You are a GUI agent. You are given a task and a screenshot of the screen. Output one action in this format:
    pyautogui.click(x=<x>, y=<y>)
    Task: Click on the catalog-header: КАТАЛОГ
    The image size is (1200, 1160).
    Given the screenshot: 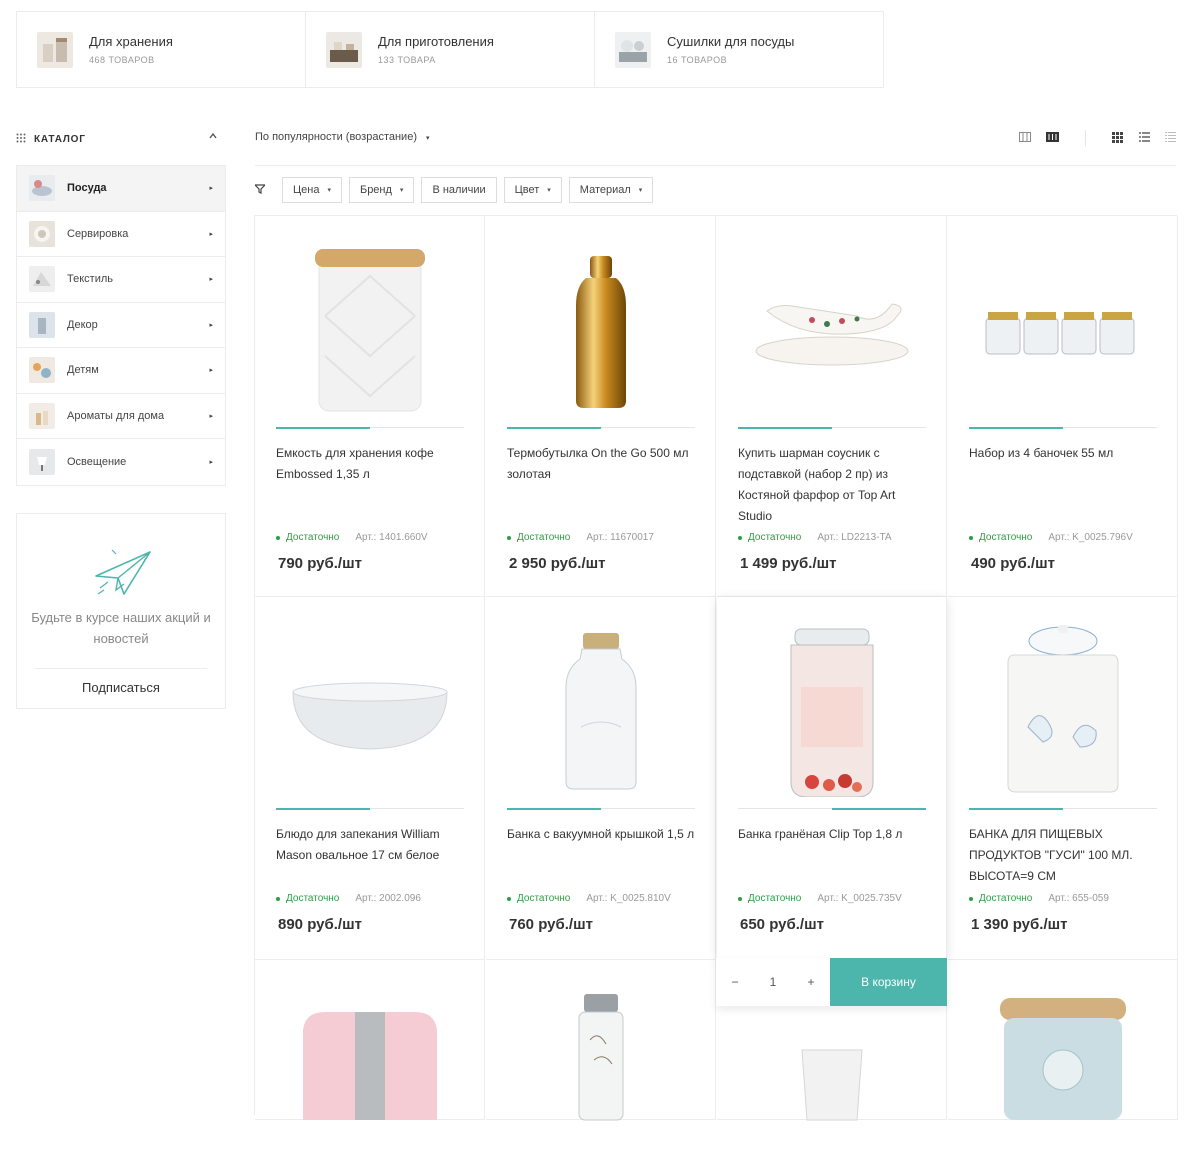 What is the action you would take?
    pyautogui.click(x=121, y=139)
    